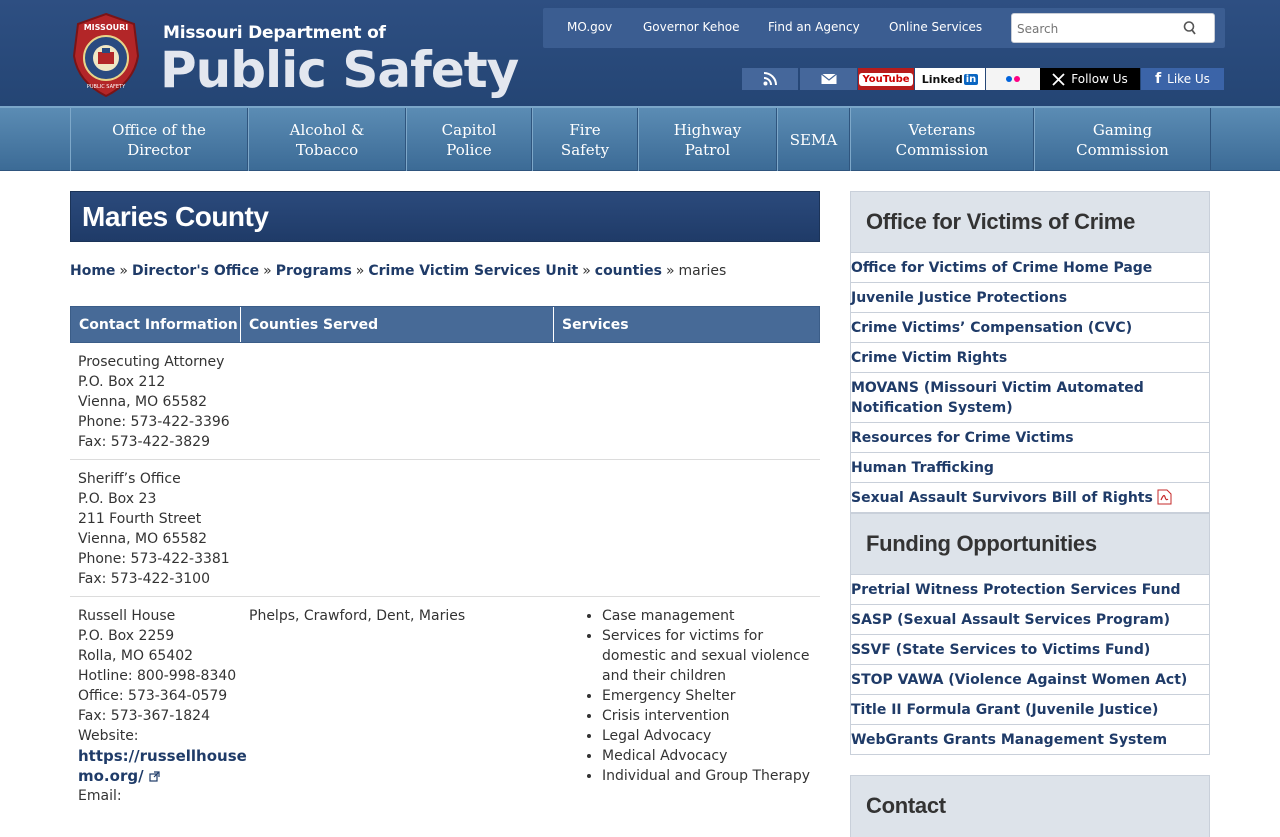  Describe the element at coordinates (708, 736) in the screenshot. I see `list-item: Legal Advocacy` at that location.